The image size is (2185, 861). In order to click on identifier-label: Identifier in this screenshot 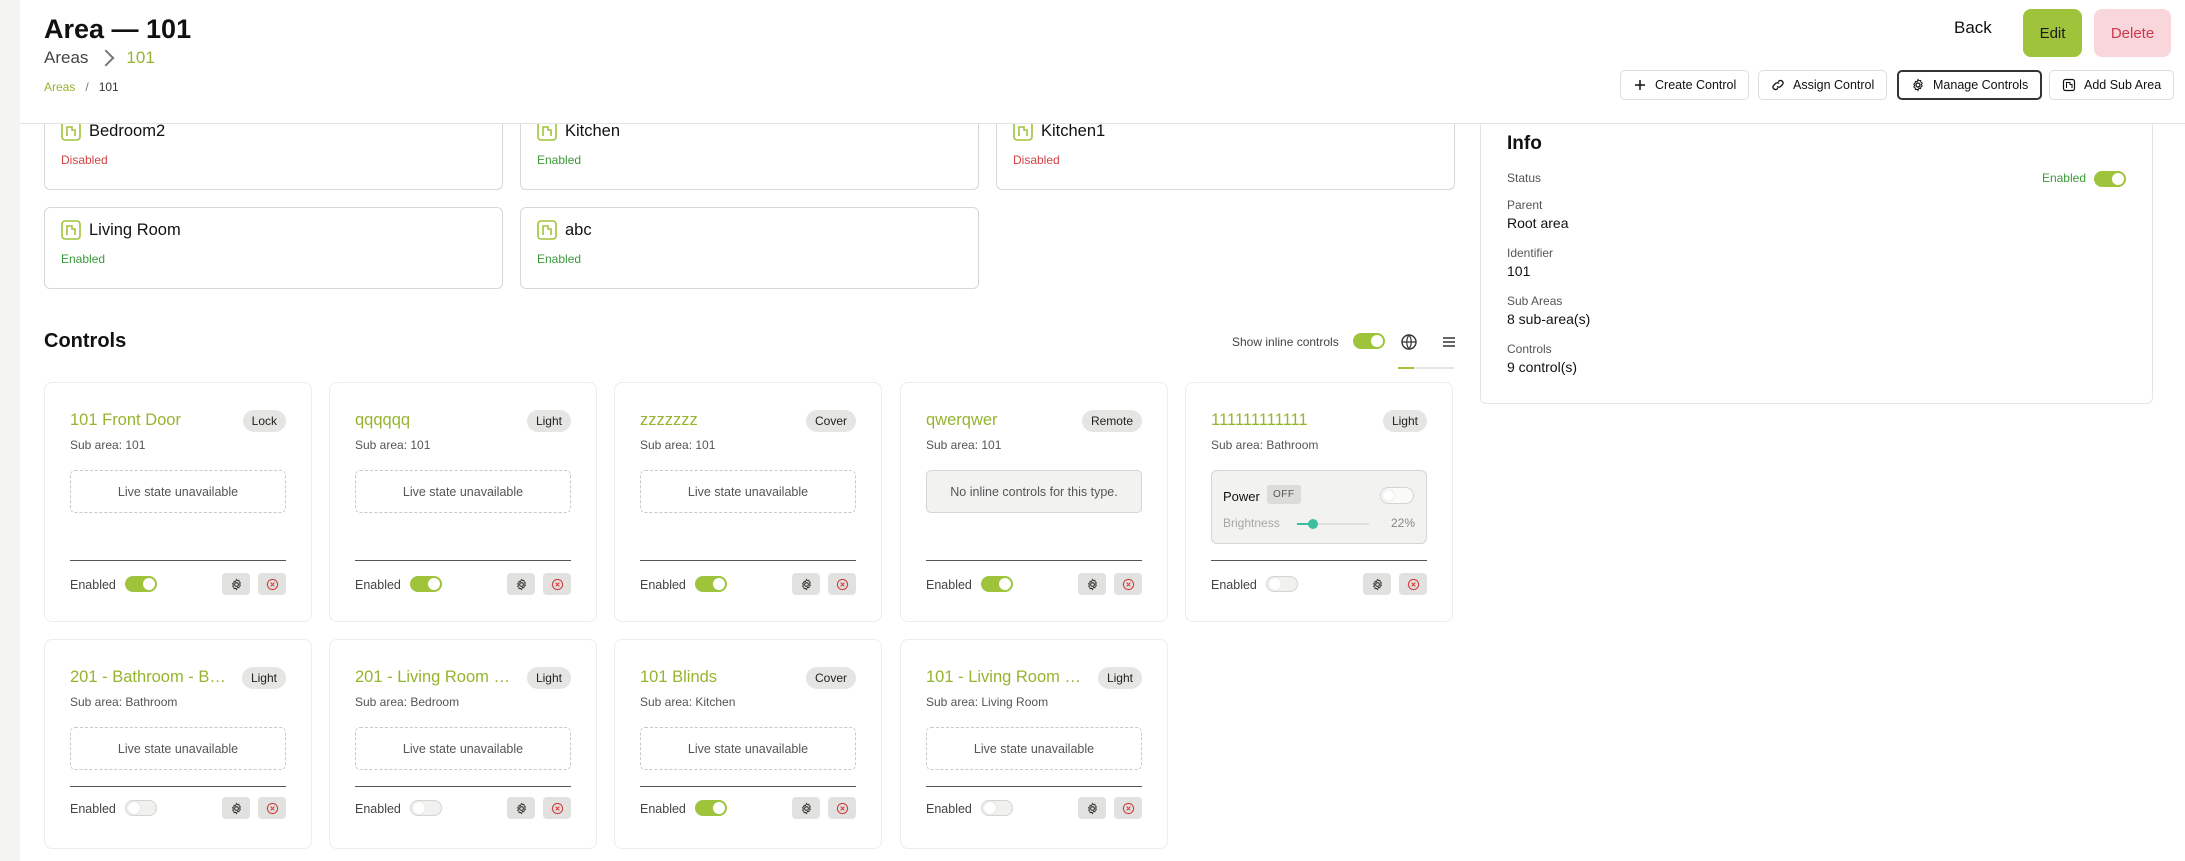, I will do `click(1530, 253)`.